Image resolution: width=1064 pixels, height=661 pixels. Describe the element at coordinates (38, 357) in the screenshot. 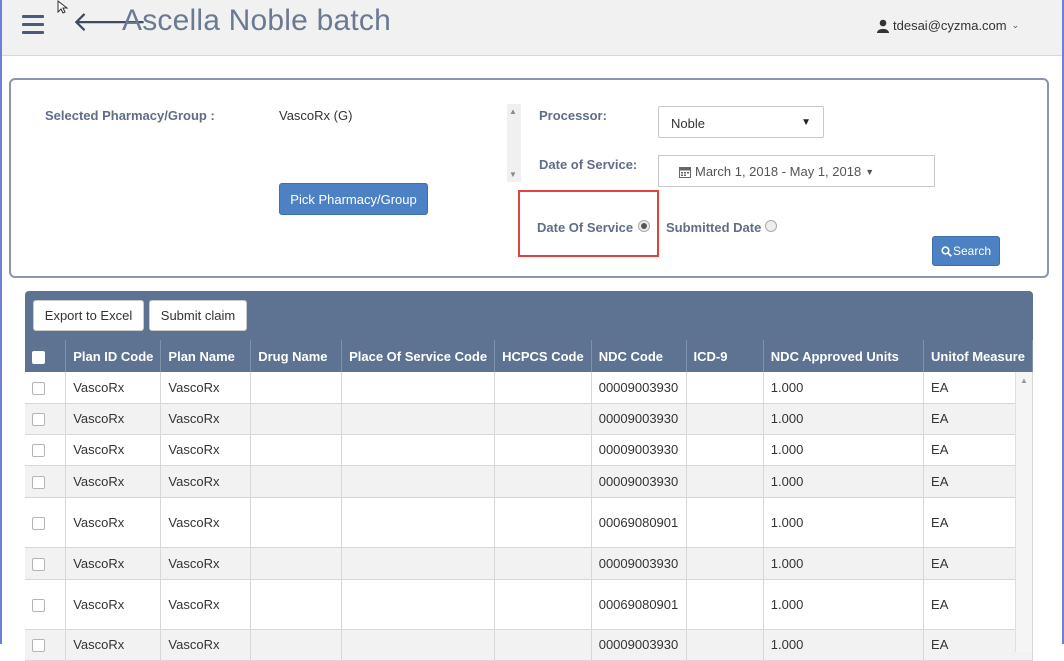

I see `select-all-checkbox` at that location.